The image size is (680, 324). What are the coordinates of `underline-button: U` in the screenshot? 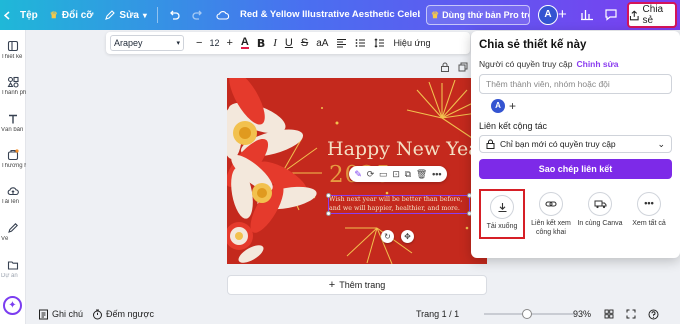 It's located at (289, 43).